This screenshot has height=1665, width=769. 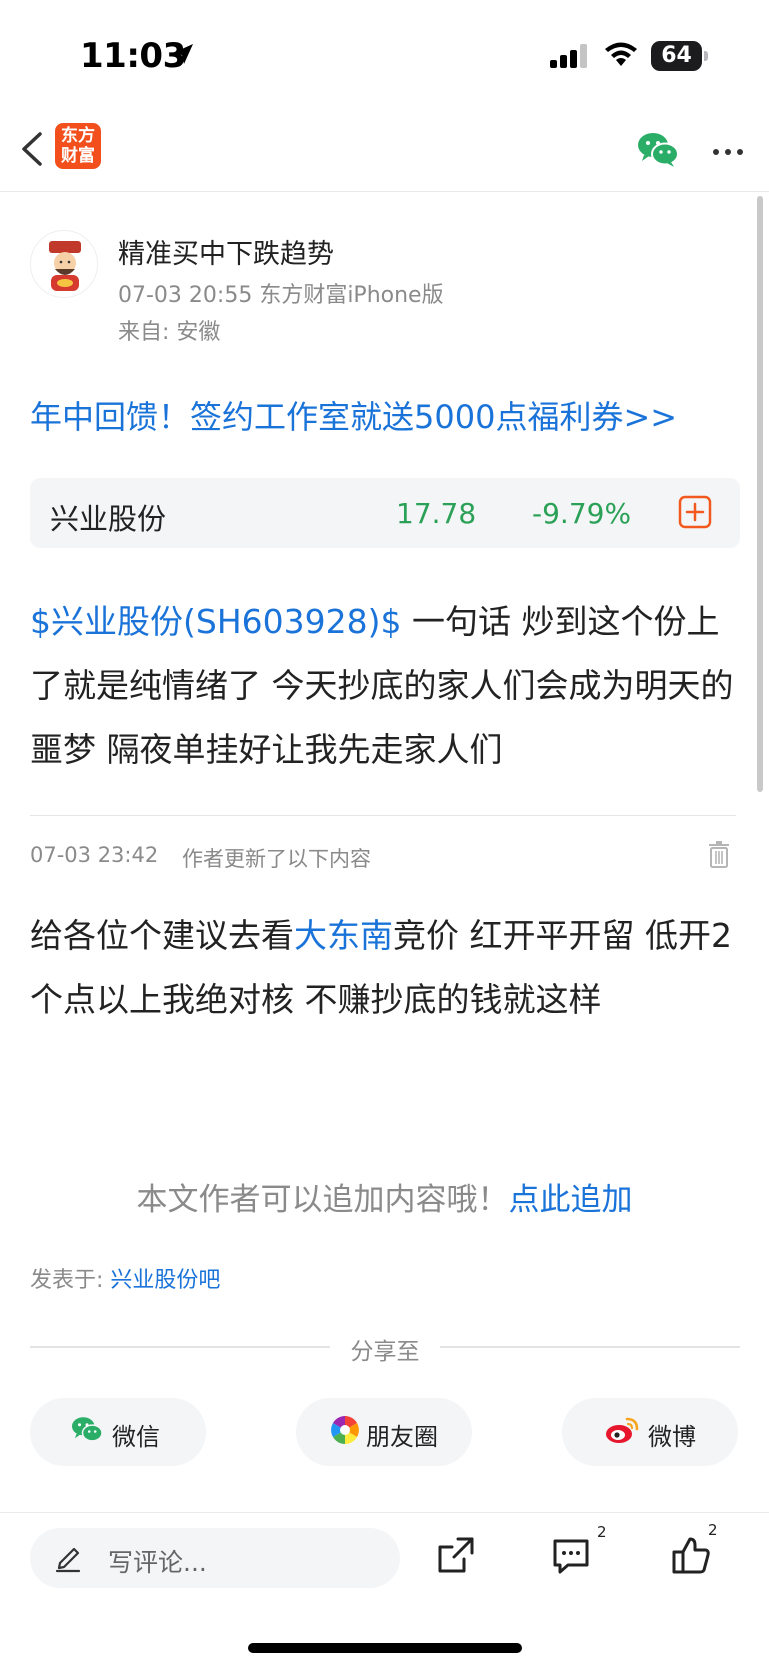 What do you see at coordinates (165, 1280) in the screenshot?
I see `board-link: 兴业股份吧` at bounding box center [165, 1280].